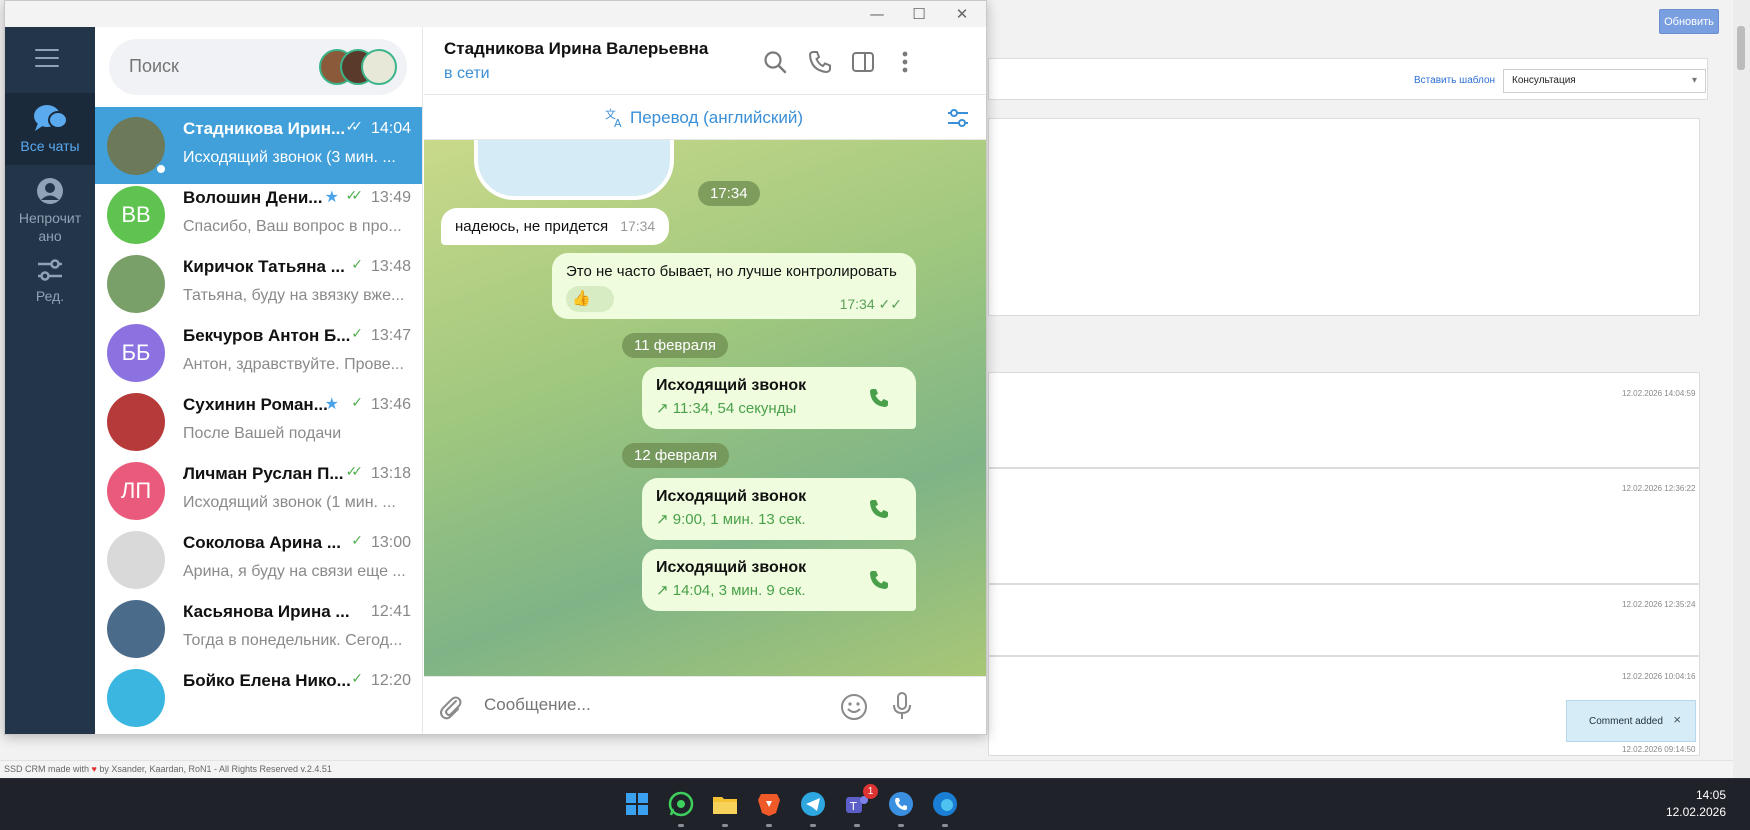  What do you see at coordinates (854, 707) in the screenshot?
I see `emoji-icon` at bounding box center [854, 707].